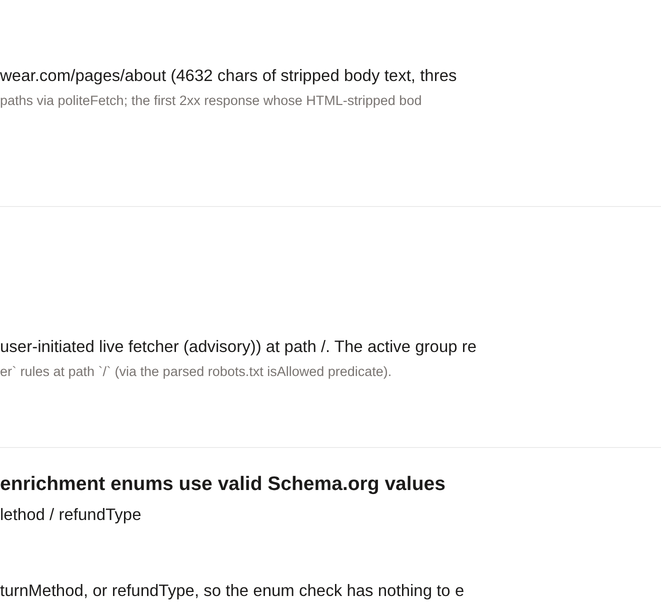  Describe the element at coordinates (223, 484) in the screenshot. I see `section-heading: enrichment enums use valid Schema.org values` at that location.